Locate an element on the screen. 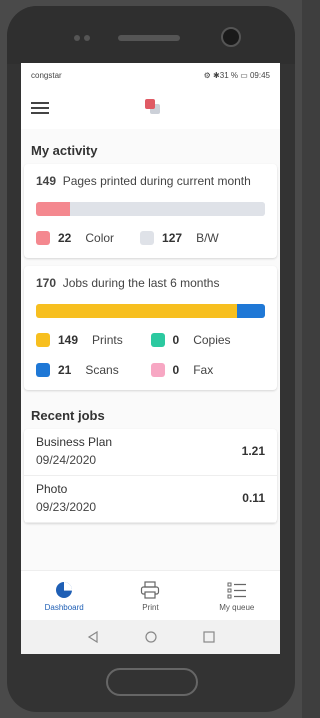 The image size is (320, 718). menu-icon is located at coordinates (40, 108).